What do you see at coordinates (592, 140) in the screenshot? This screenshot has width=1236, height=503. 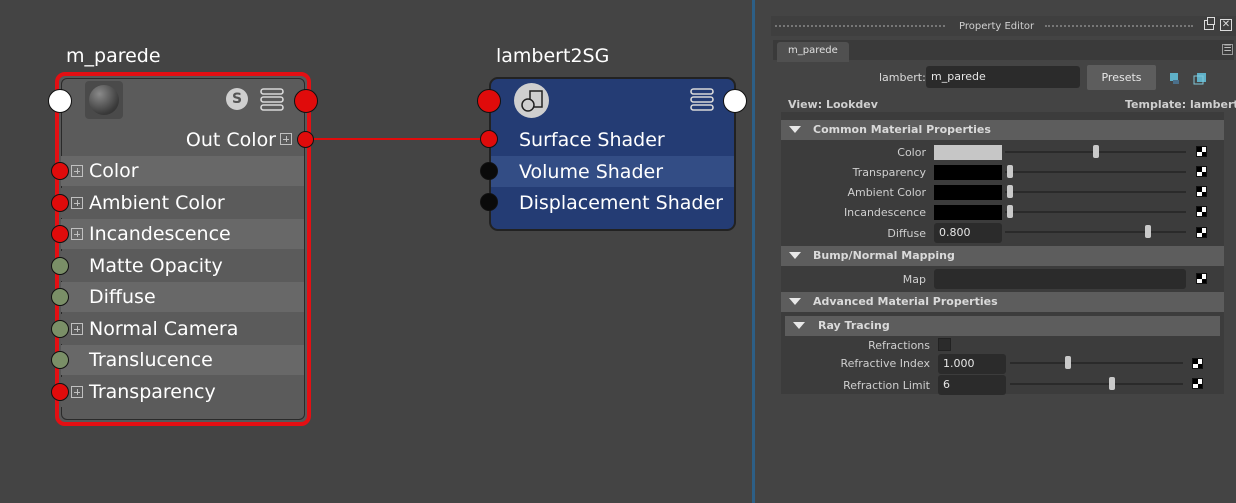 I see `sg-attribute-label: Surface Shader` at bounding box center [592, 140].